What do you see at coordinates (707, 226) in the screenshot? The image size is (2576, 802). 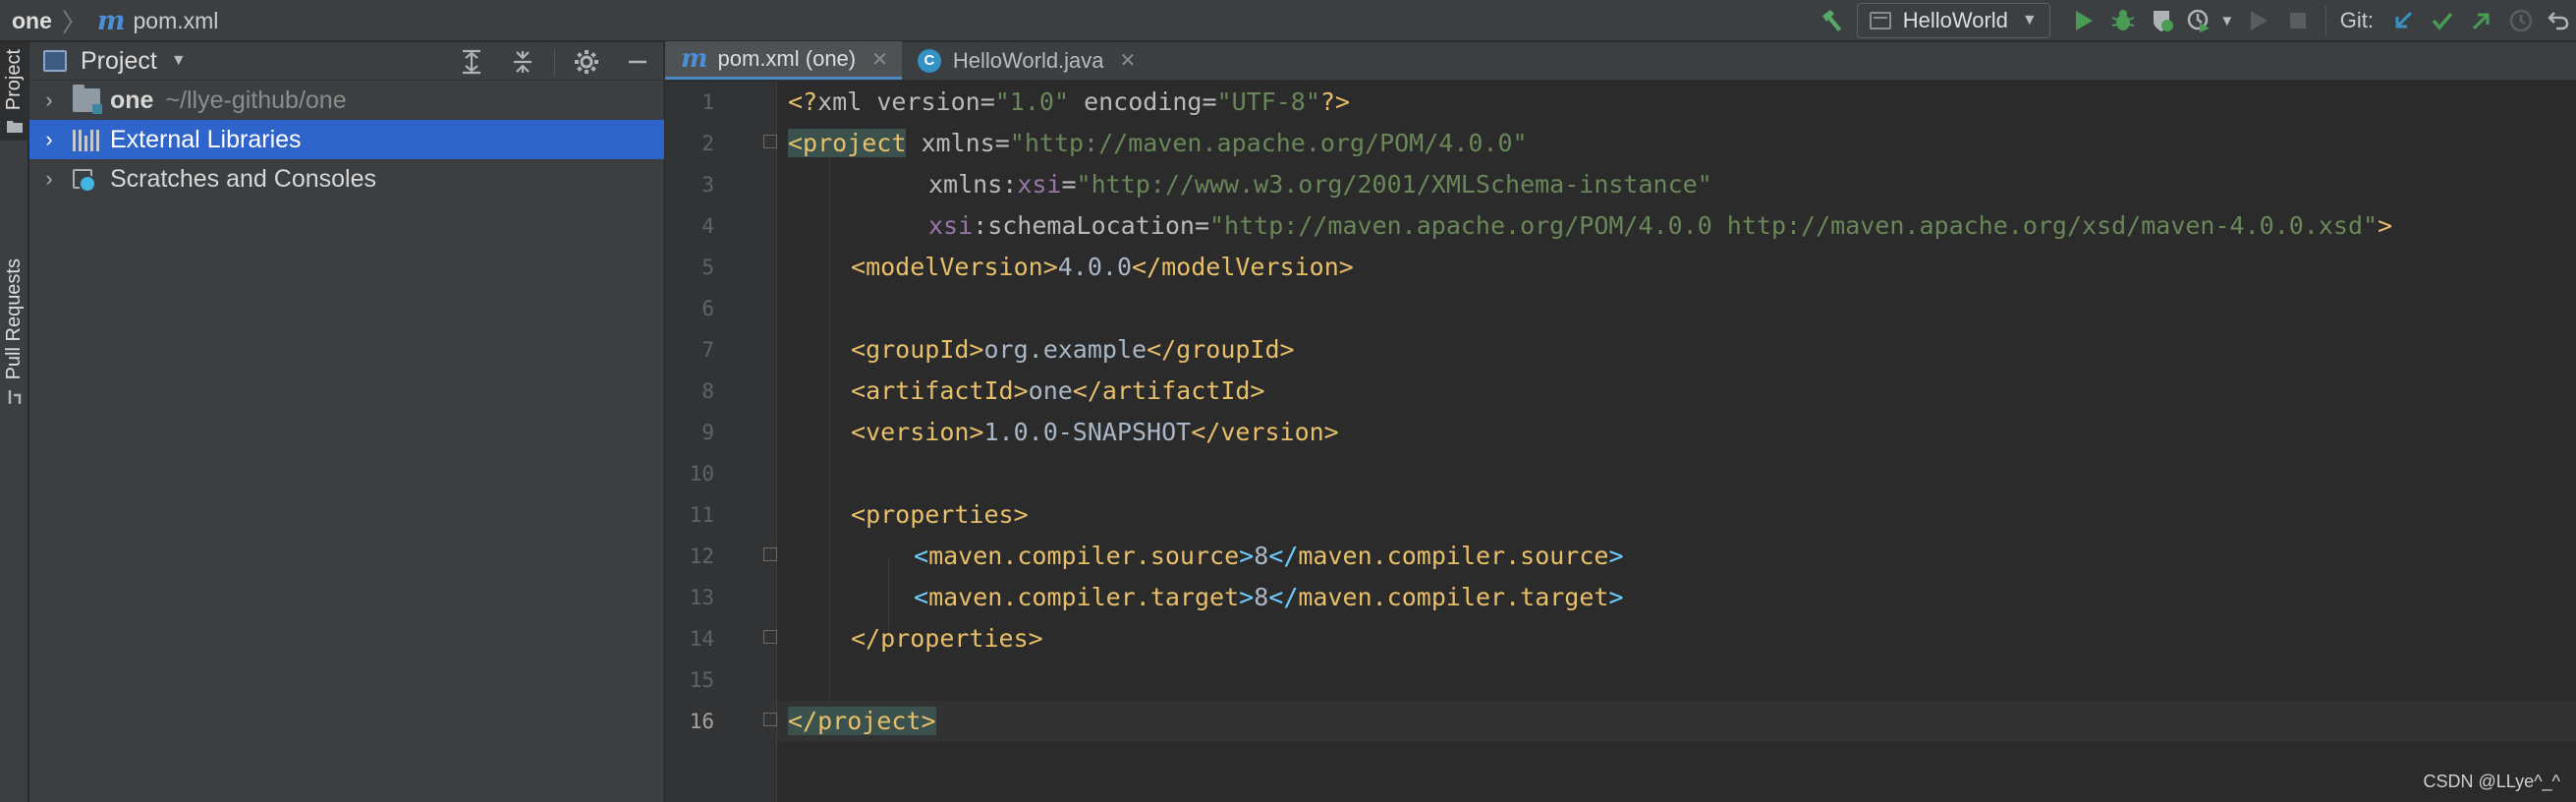 I see `line-number: 4` at bounding box center [707, 226].